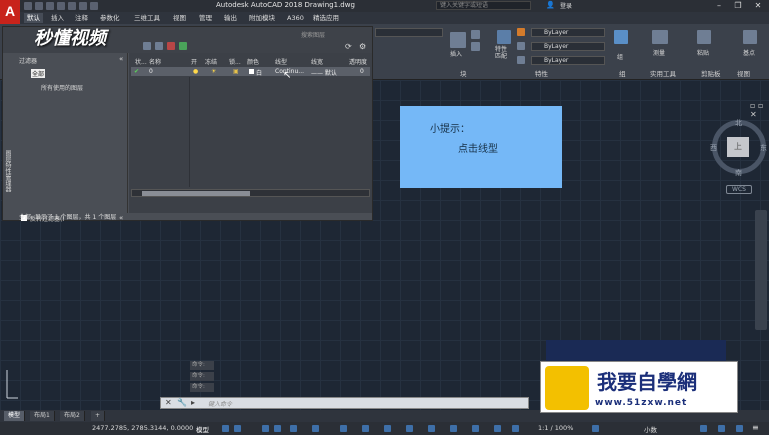 The image size is (769, 435). Describe the element at coordinates (387, 428) in the screenshot. I see `selection-cycling-icon` at that location.